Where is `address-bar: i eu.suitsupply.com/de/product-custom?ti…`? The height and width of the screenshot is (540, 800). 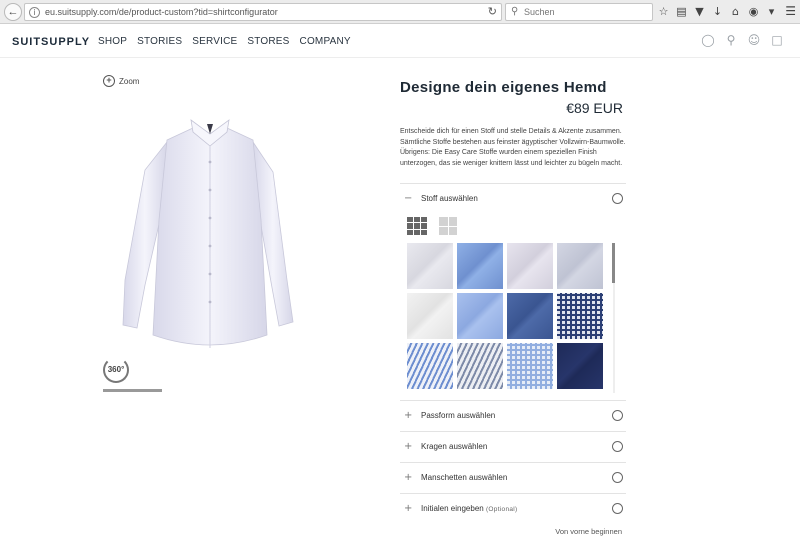 address-bar: i eu.suitsupply.com/de/product-custom?ti… is located at coordinates (263, 12).